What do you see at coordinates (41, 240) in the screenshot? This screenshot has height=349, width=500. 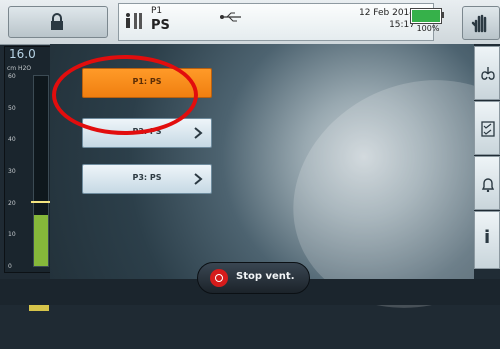 I see `pressure-bar-fill` at bounding box center [41, 240].